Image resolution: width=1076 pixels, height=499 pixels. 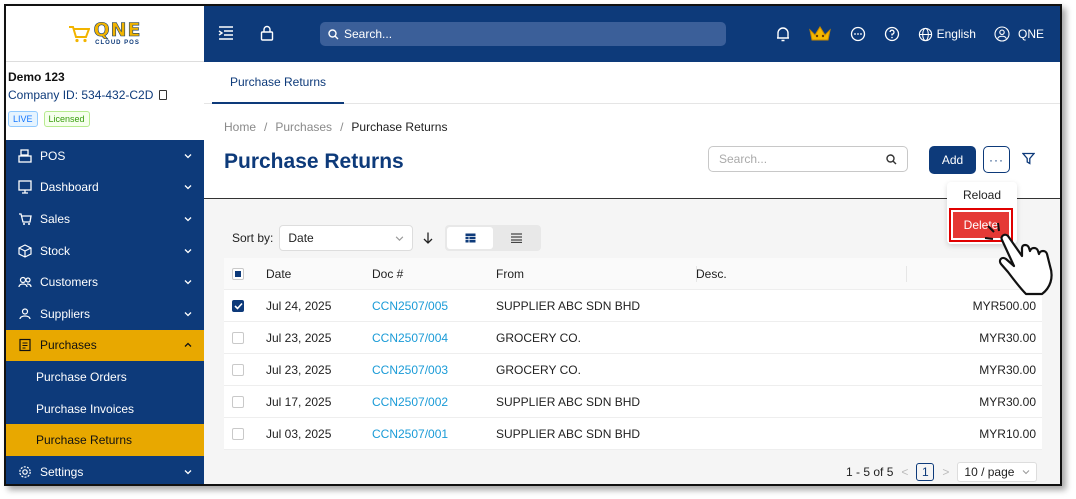 What do you see at coordinates (267, 33) in the screenshot?
I see `lock-icon` at bounding box center [267, 33].